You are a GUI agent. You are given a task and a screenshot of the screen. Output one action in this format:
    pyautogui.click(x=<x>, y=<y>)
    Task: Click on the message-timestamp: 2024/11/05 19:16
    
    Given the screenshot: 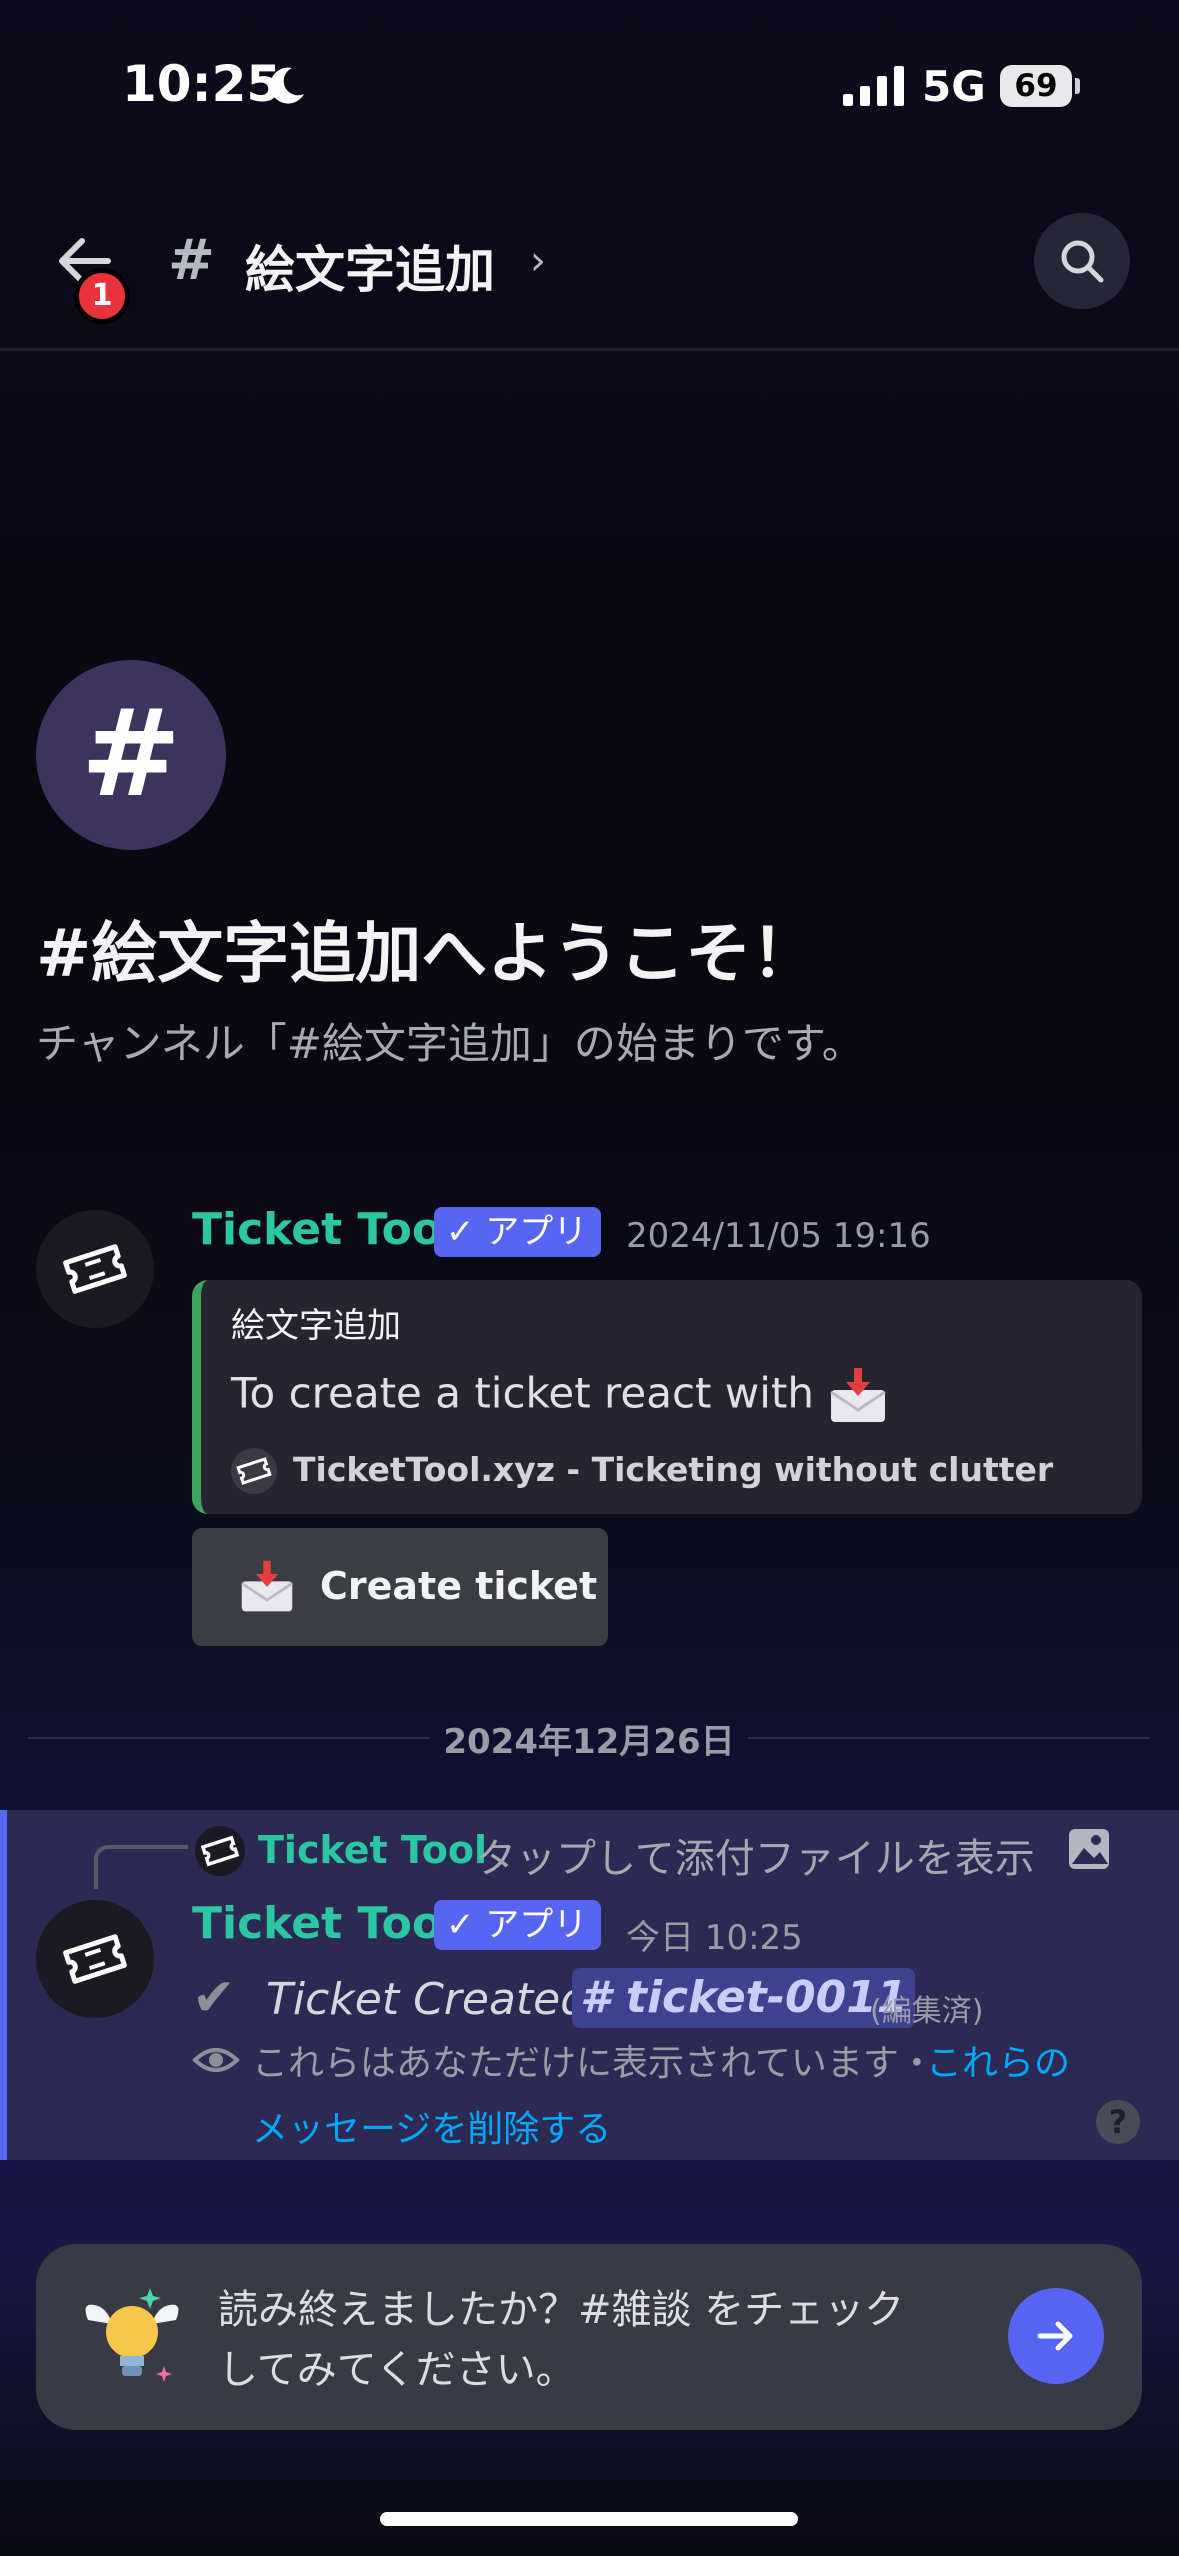 What is the action you would take?
    pyautogui.click(x=778, y=1236)
    